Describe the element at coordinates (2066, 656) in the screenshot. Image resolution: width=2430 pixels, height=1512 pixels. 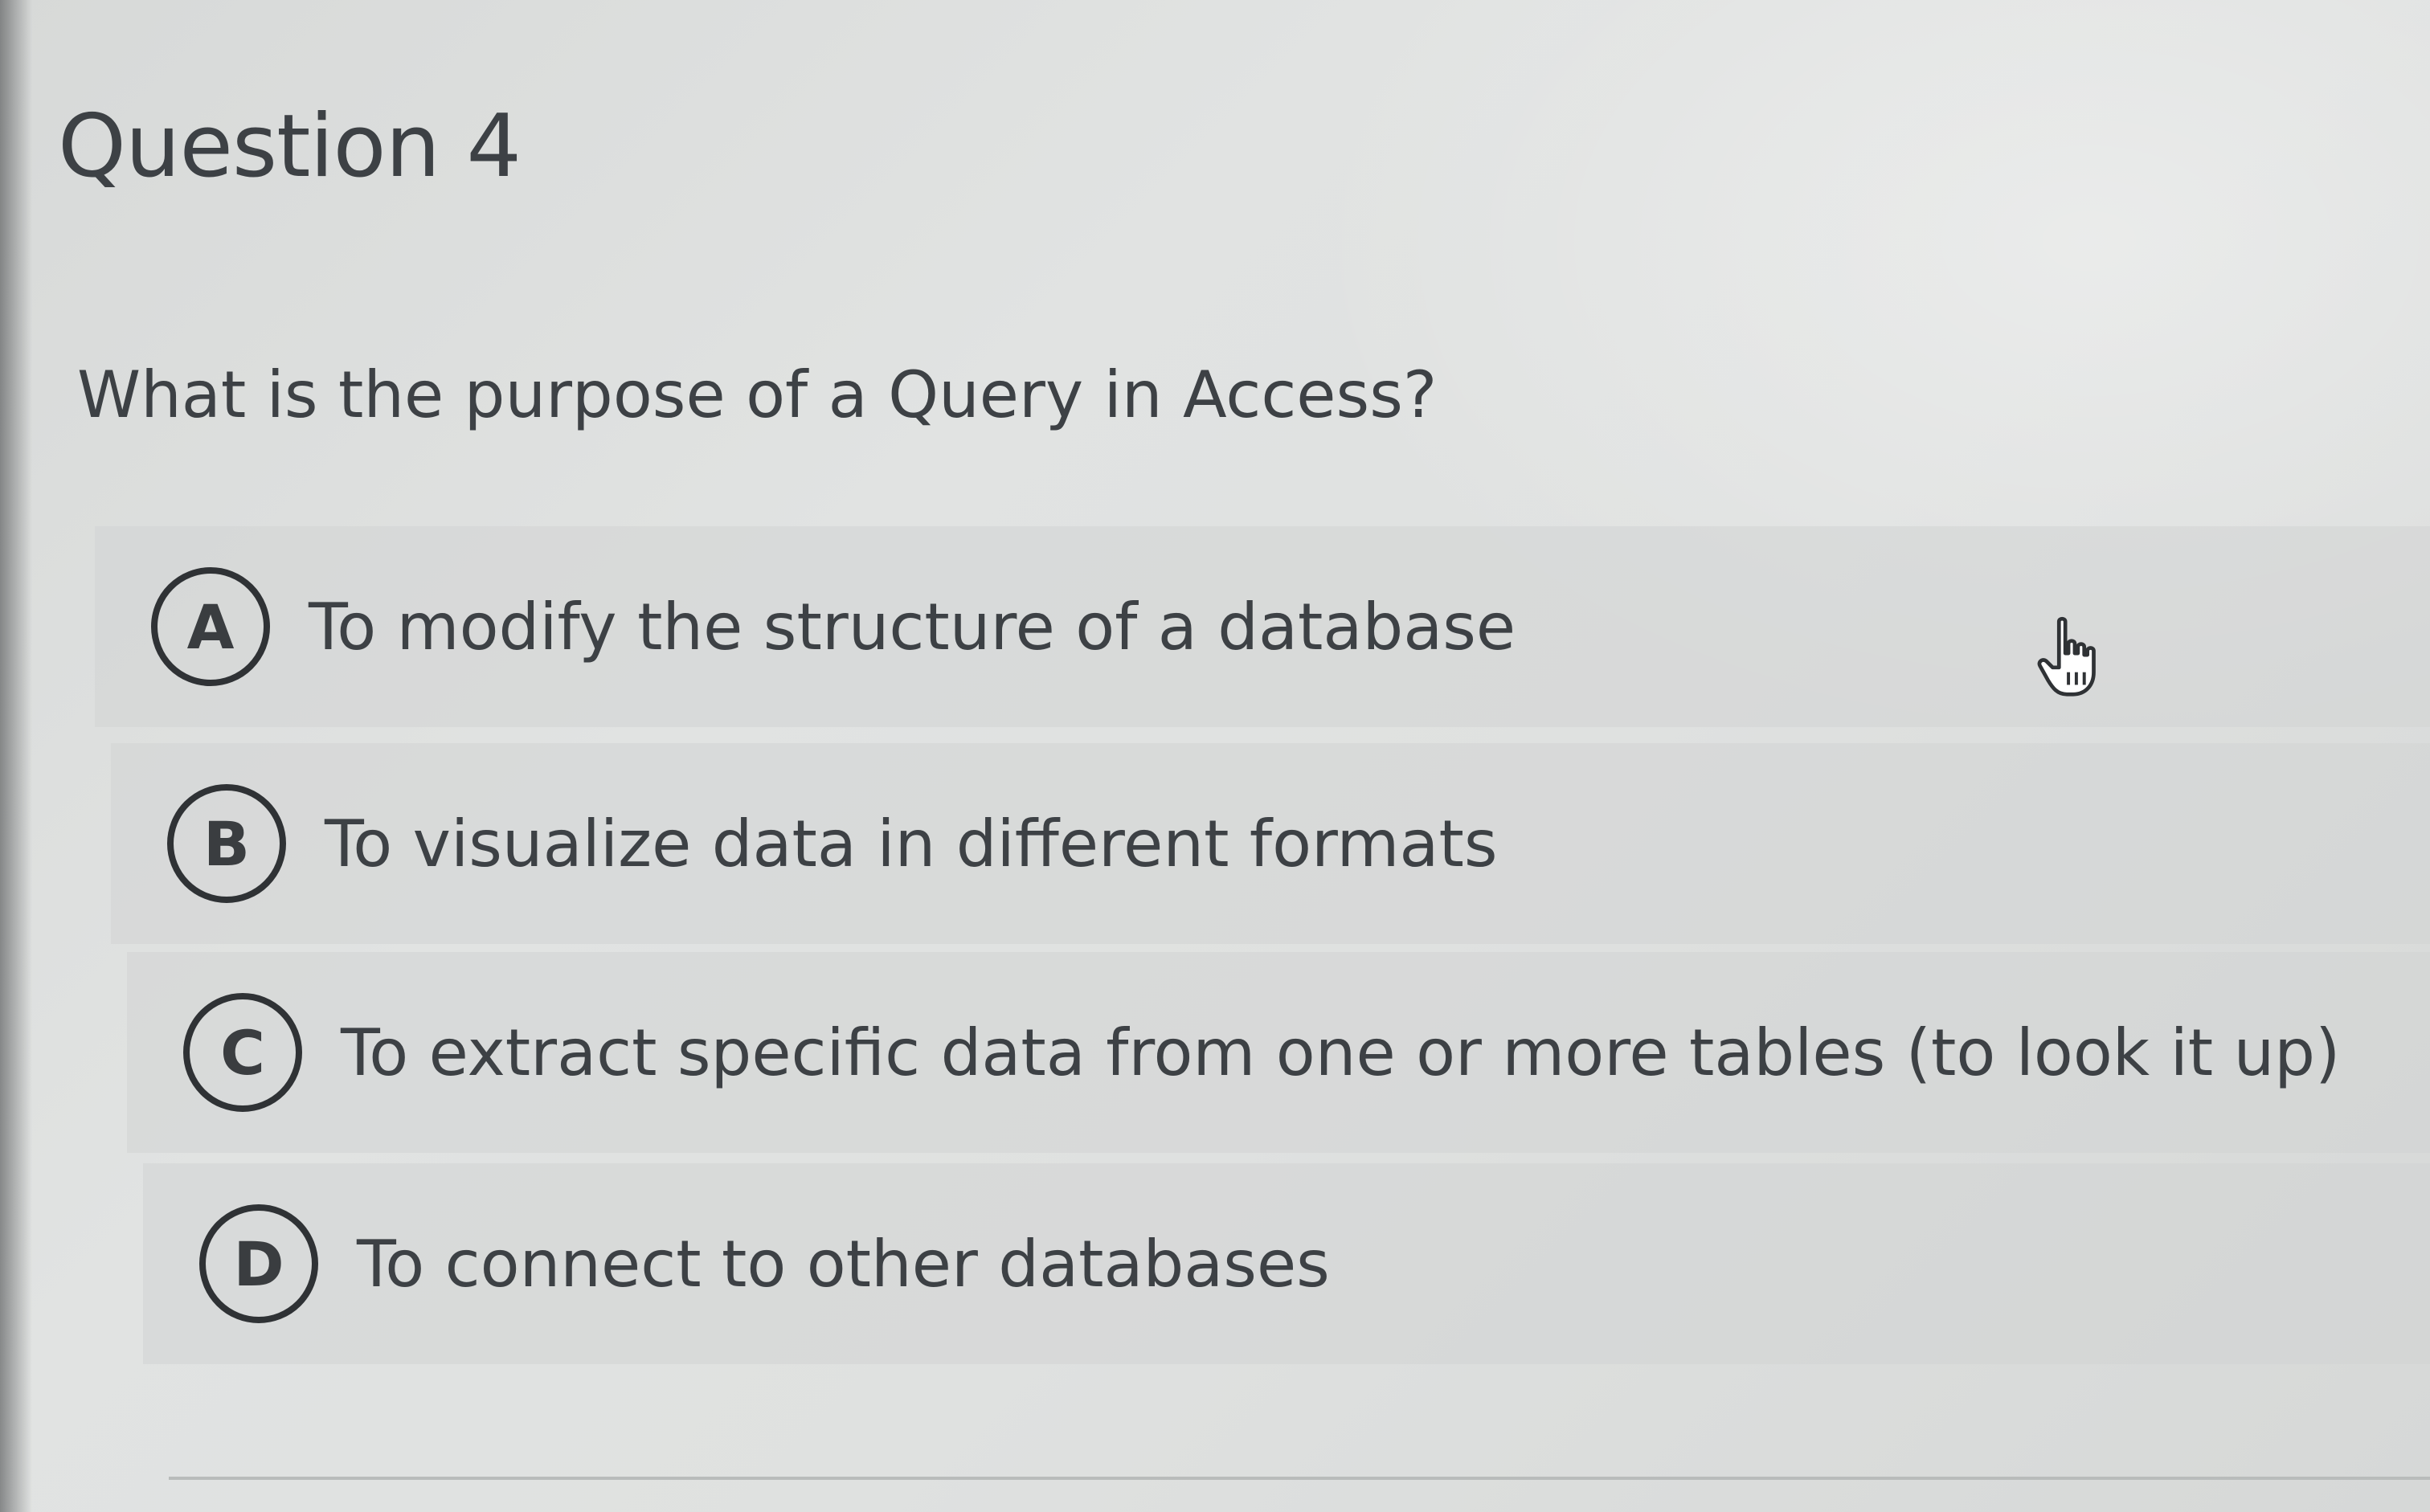
I see `pointer-hand-icon` at that location.